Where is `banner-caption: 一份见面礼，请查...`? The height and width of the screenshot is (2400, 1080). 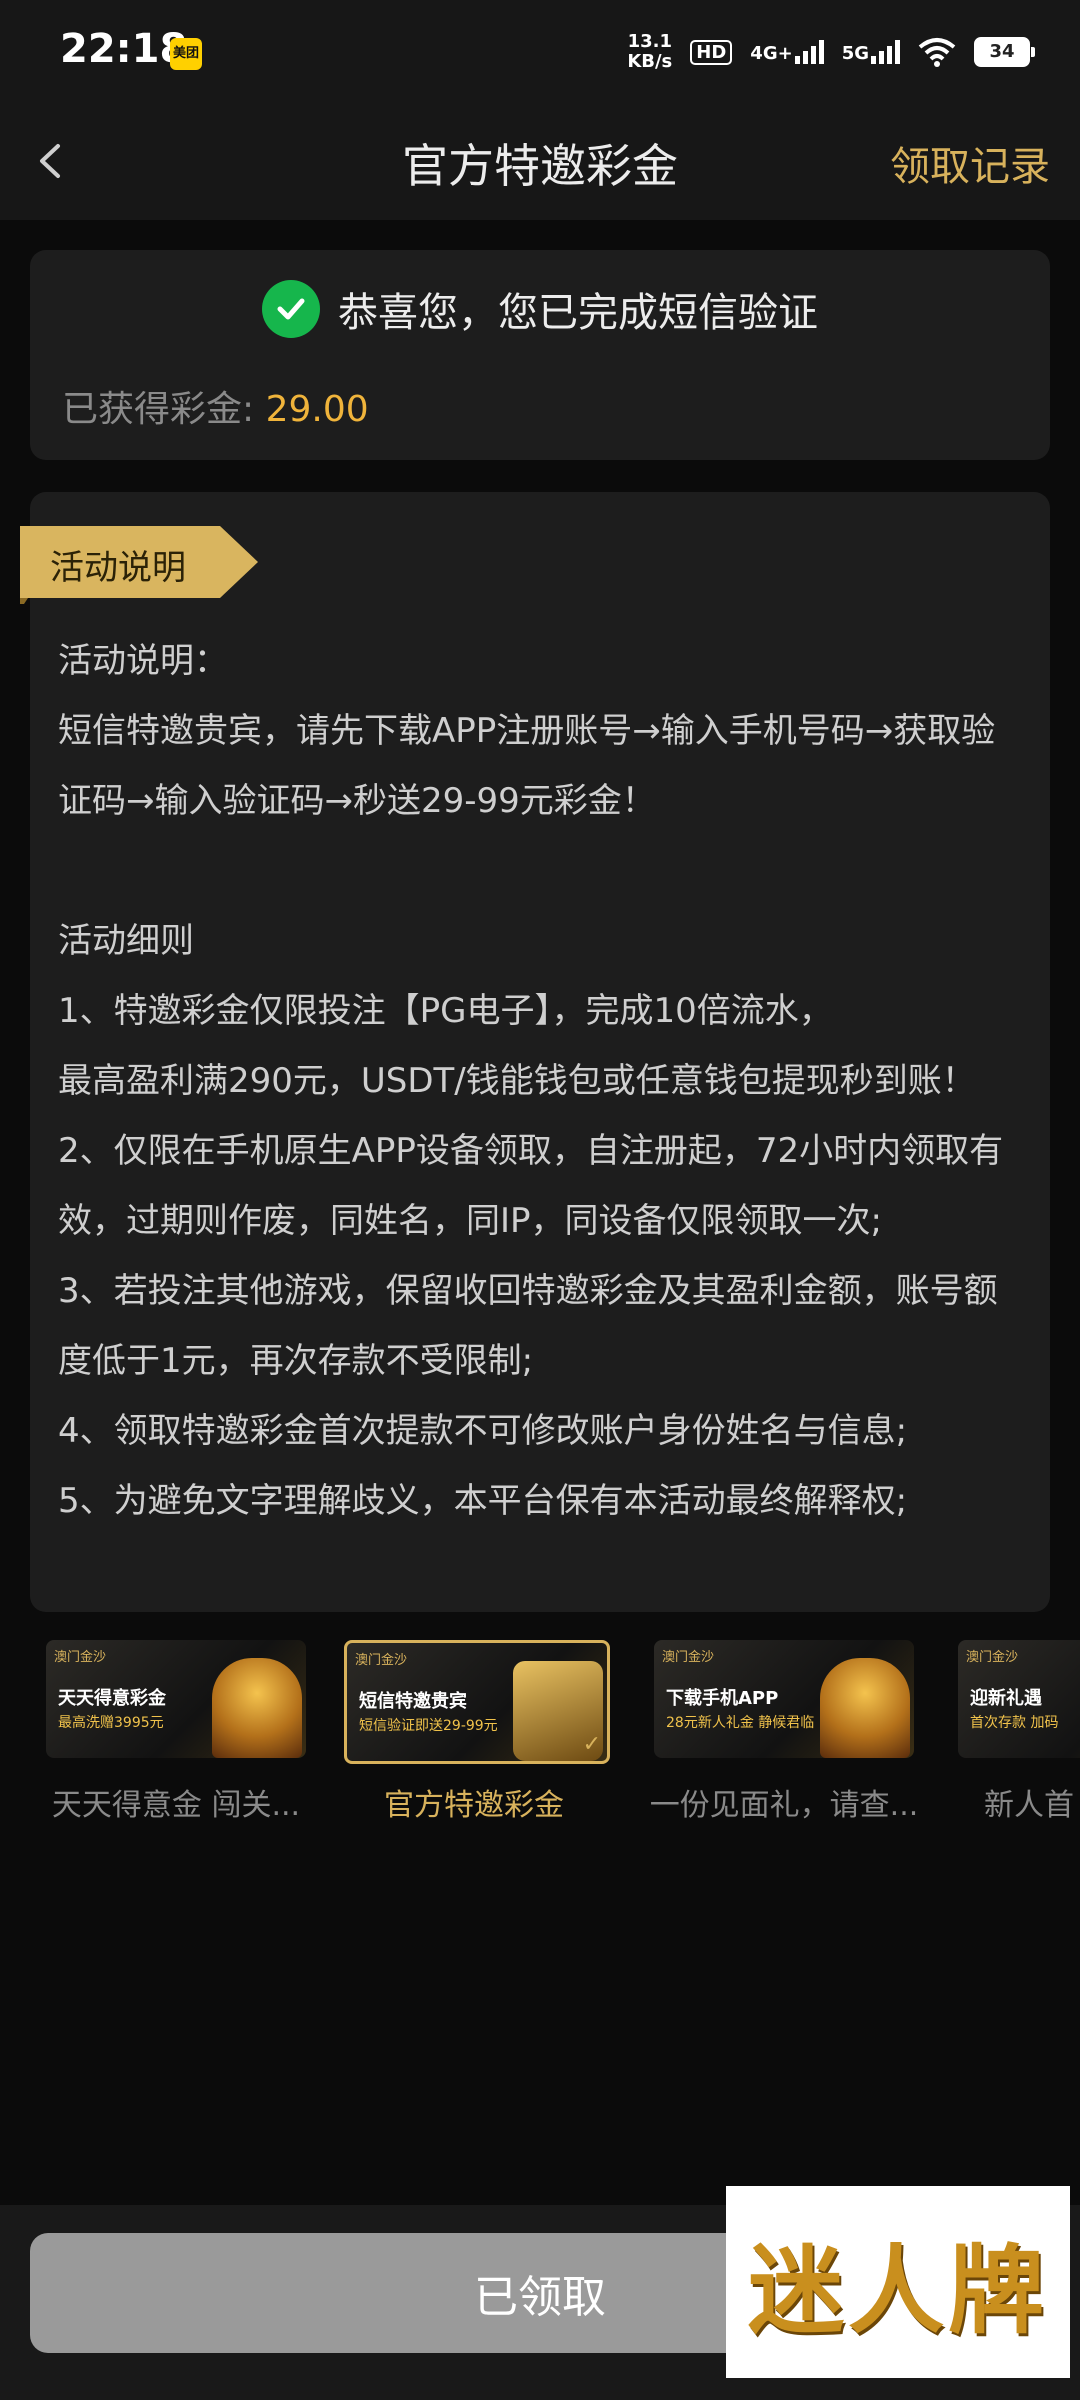
banner-caption: 一份见面礼，请查... is located at coordinates (784, 1802).